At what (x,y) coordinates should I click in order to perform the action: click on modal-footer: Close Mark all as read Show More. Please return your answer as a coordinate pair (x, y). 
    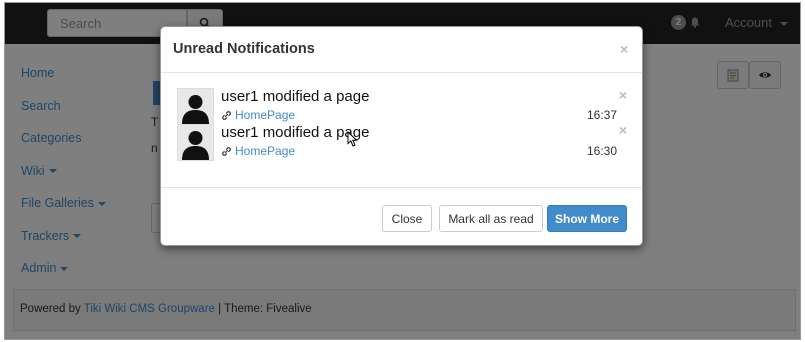
    Looking at the image, I should click on (401, 217).